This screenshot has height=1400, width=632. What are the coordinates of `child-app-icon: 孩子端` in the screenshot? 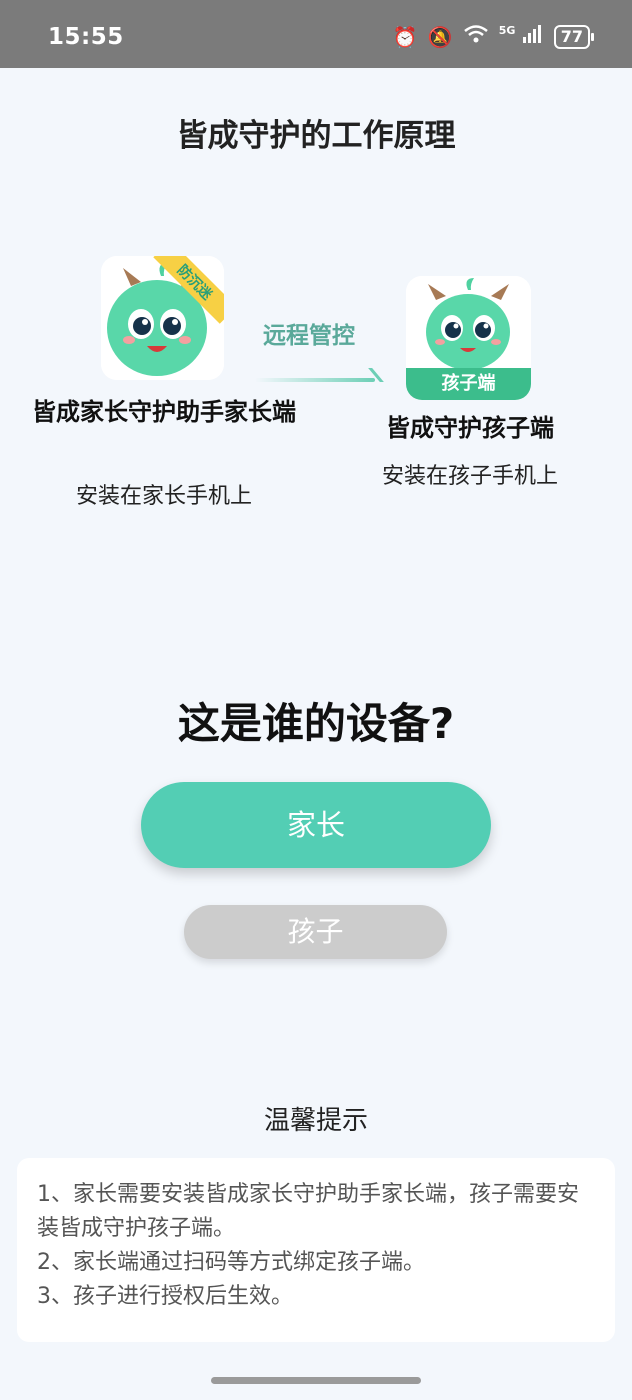 It's located at (468, 338).